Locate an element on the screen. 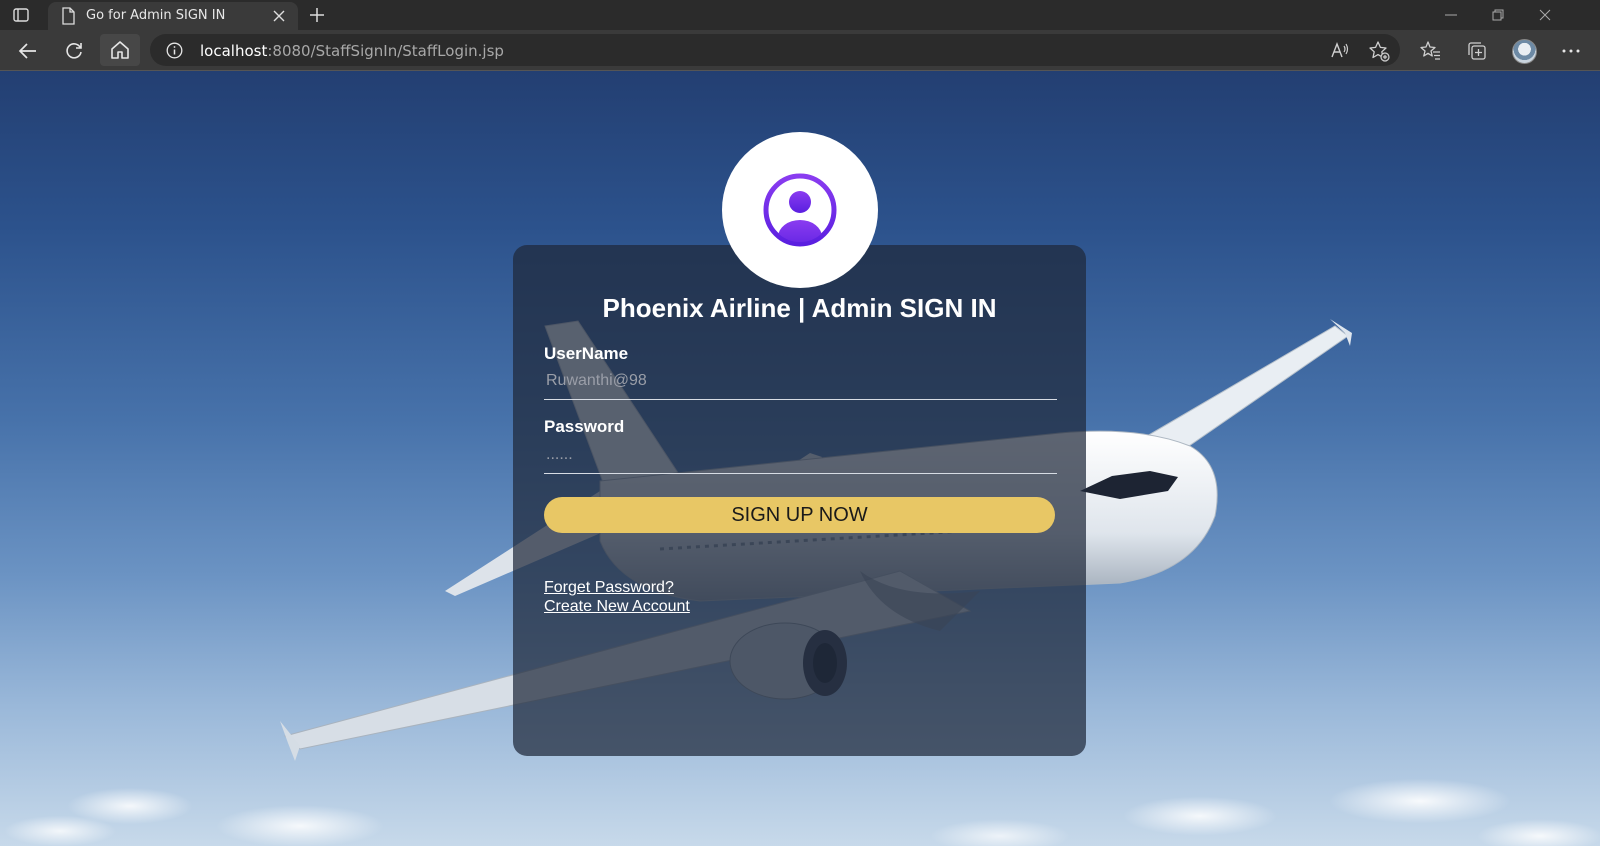 Image resolution: width=1600 pixels, height=846 pixels. username-input is located at coordinates (800, 380).